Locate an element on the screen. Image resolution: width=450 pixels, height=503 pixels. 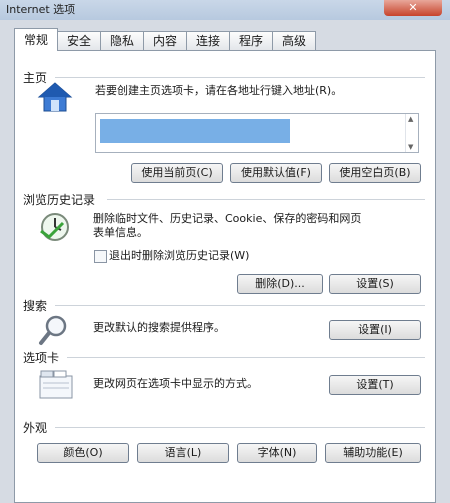
history-settings-button: 设置(S) is located at coordinates (375, 284).